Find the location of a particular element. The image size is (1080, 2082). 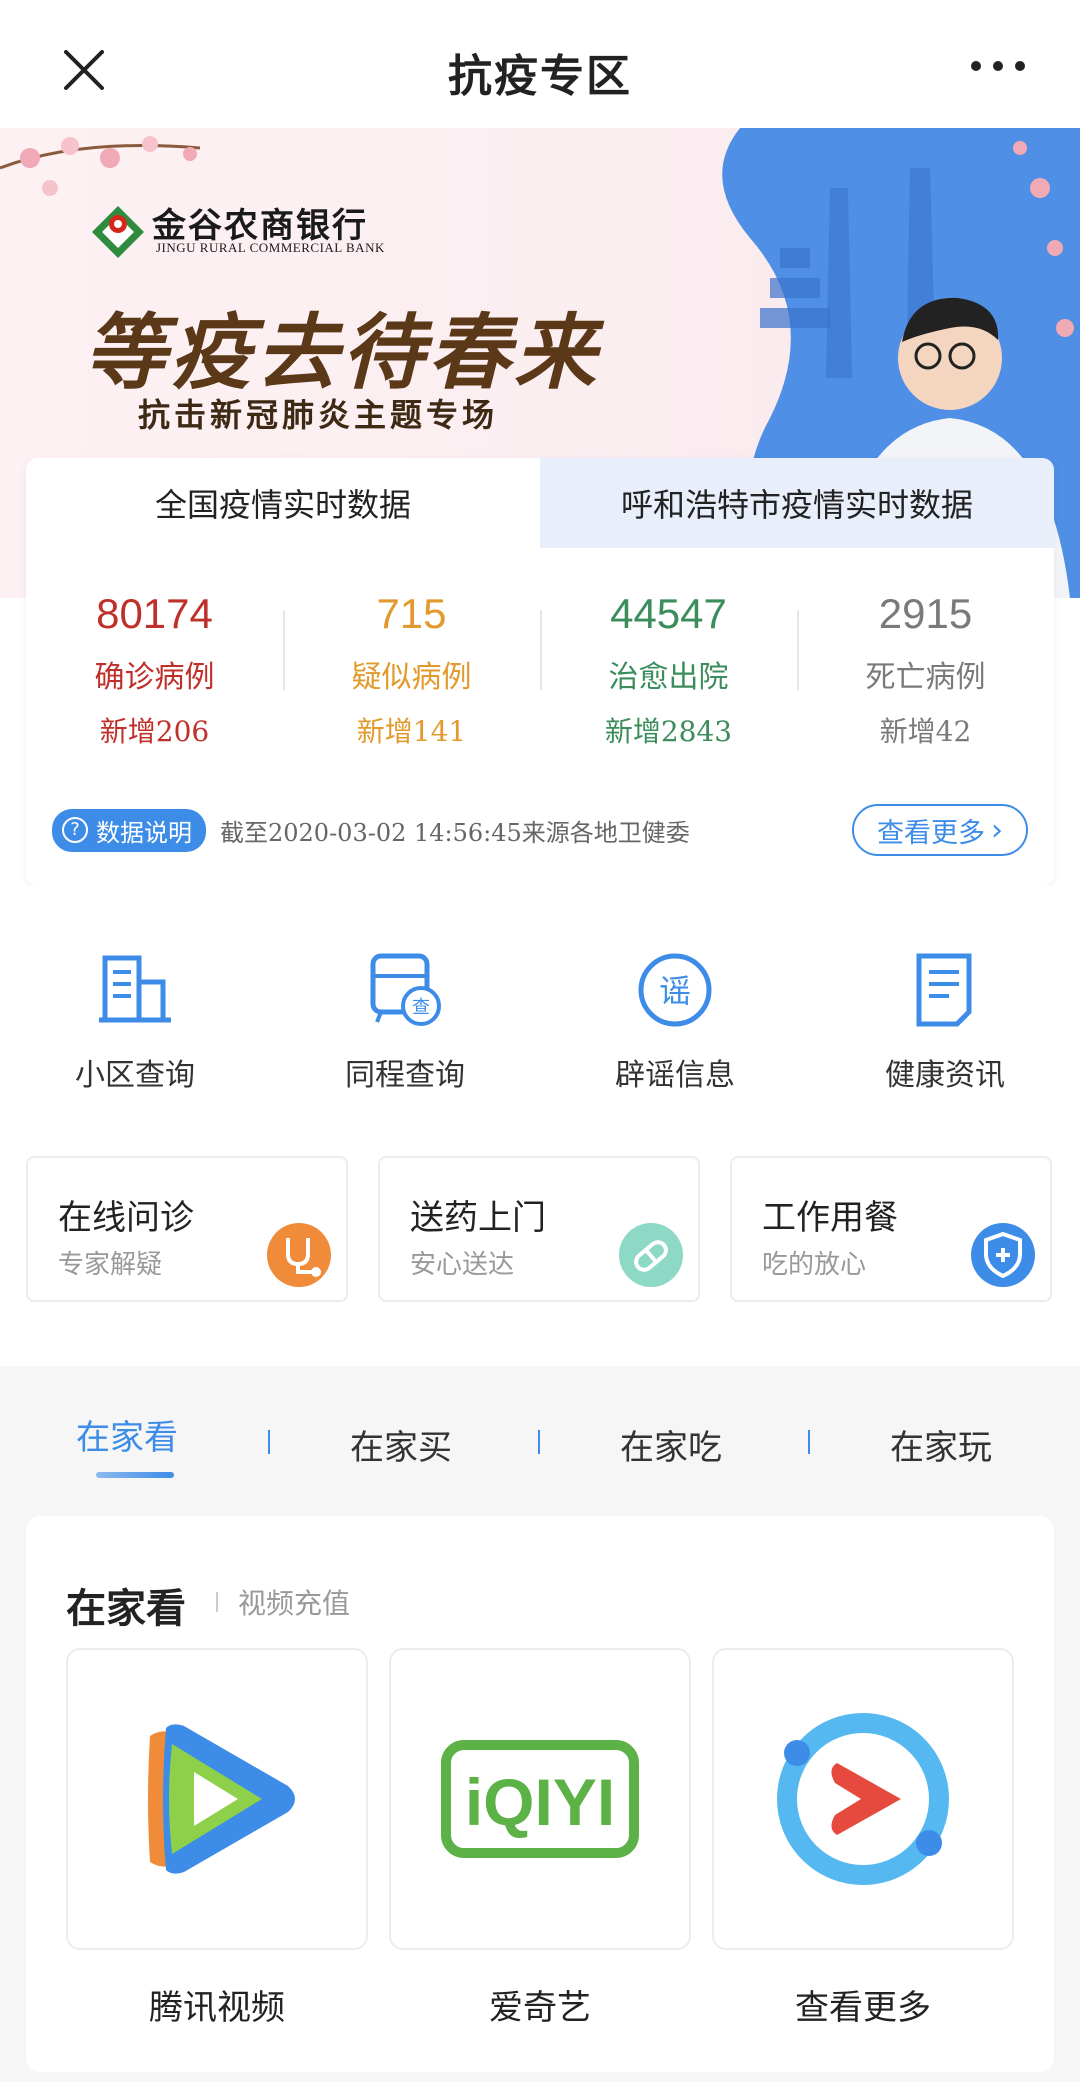

stat-label: 疑似病例 is located at coordinates (411, 677).